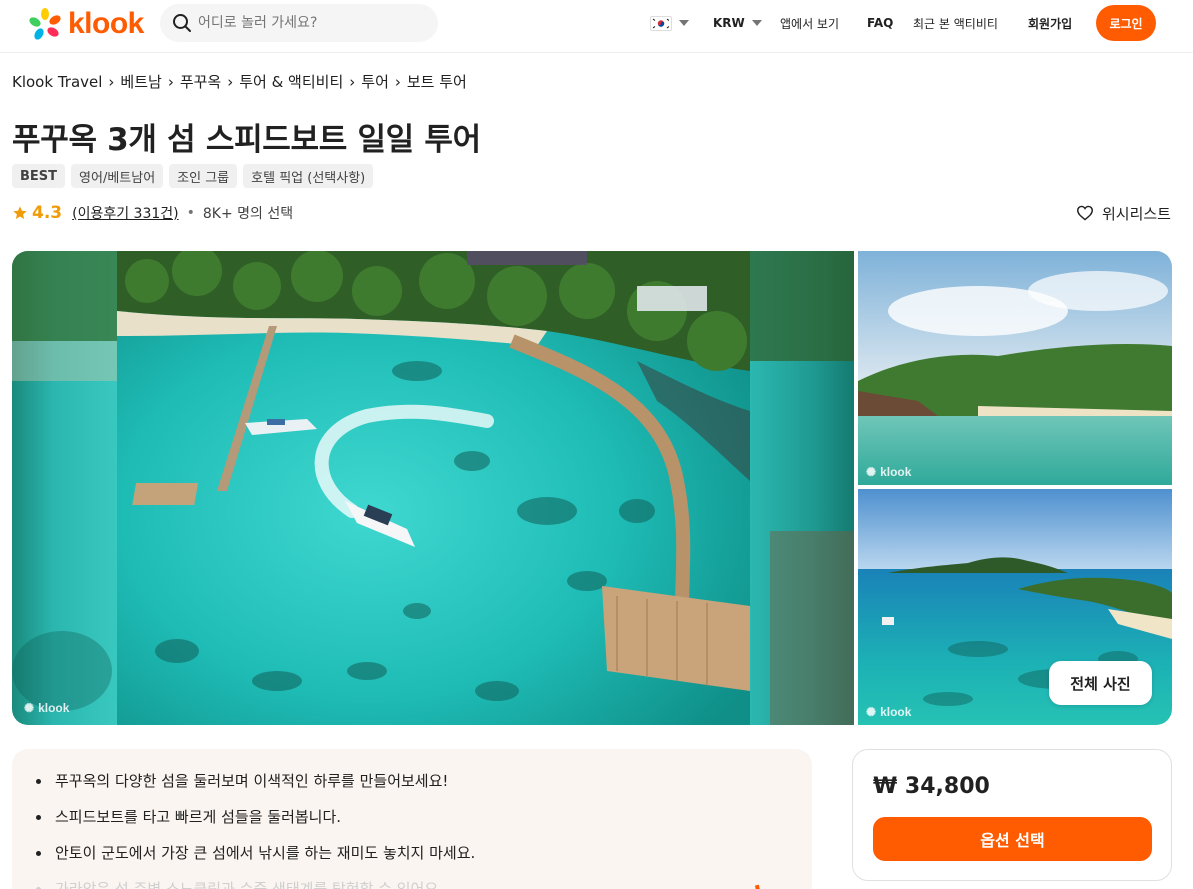 The height and width of the screenshot is (889, 1193). What do you see at coordinates (880, 23) in the screenshot?
I see `faq-link: FAQ` at bounding box center [880, 23].